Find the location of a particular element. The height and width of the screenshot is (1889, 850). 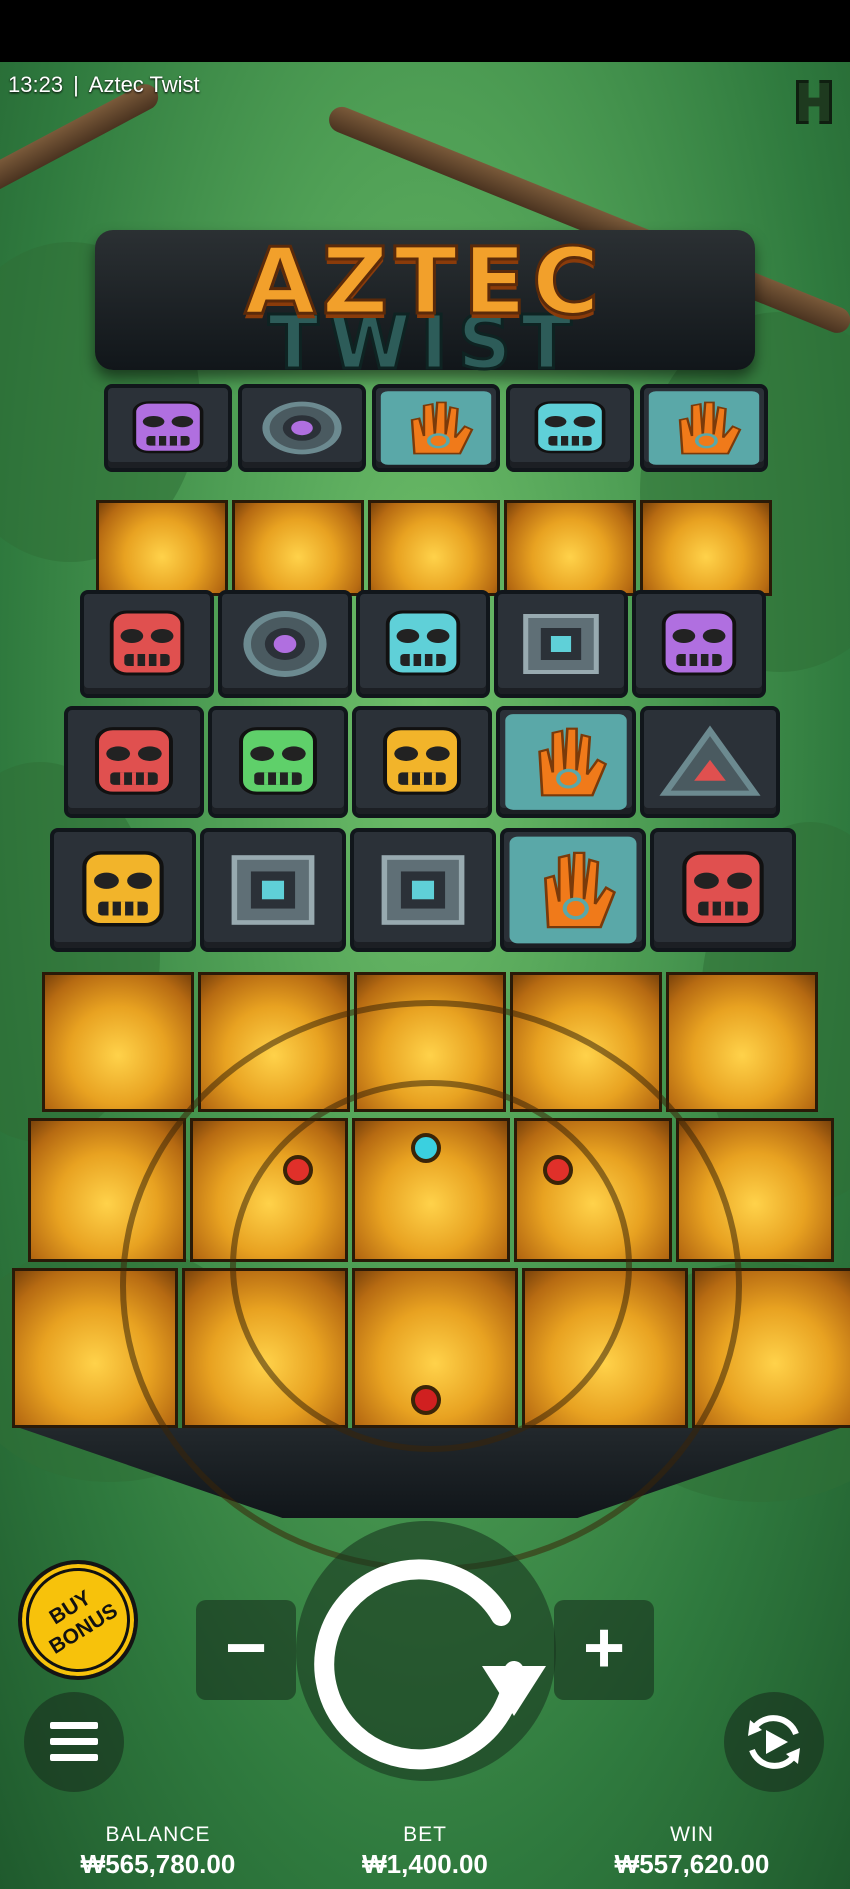

balance-display: BALANCE ₩565,780.00 is located at coordinates (158, 1851).